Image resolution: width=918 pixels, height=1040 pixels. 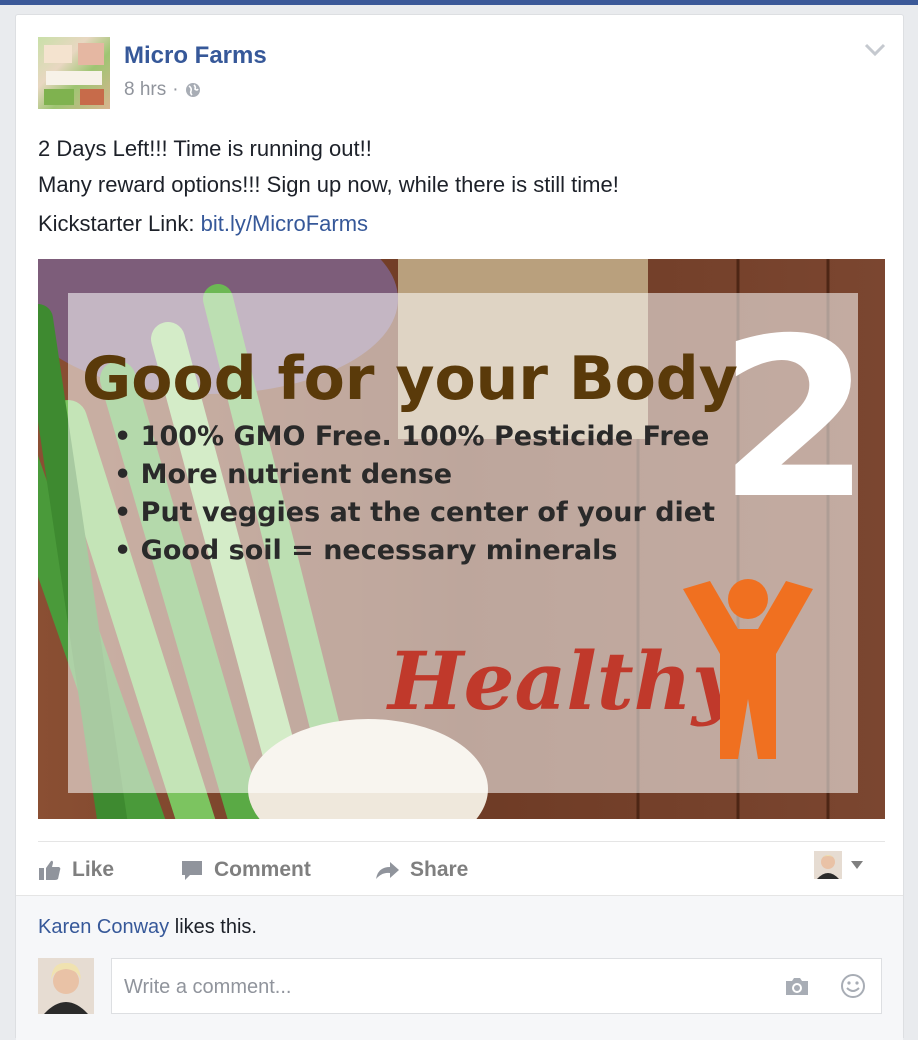 I want to click on actions-divider, so click(x=461, y=841).